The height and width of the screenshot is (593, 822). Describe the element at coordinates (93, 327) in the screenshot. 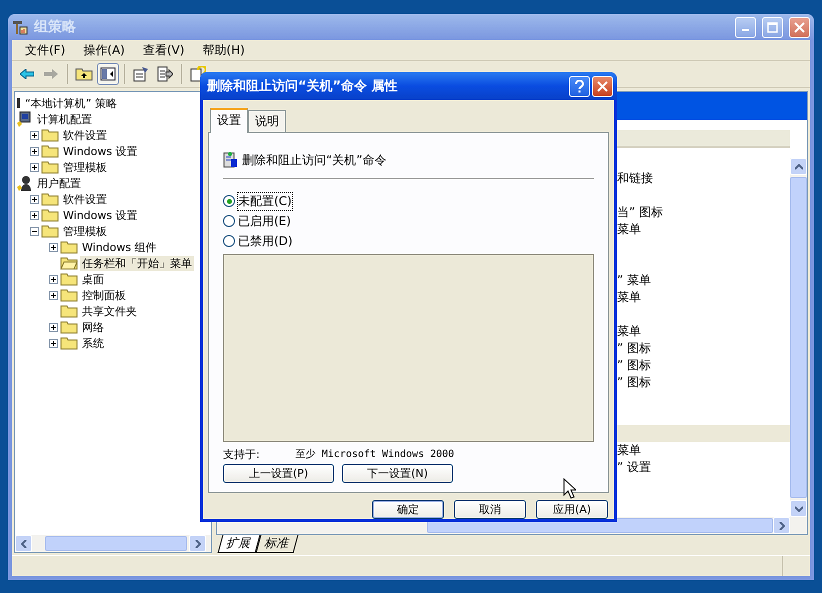

I see `tree-item: 网络` at that location.